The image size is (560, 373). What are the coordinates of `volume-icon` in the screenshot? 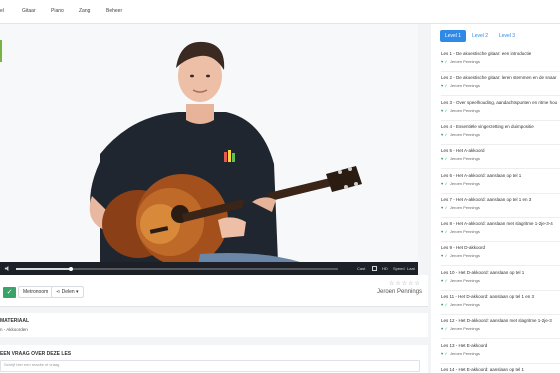 It's located at (7, 268).